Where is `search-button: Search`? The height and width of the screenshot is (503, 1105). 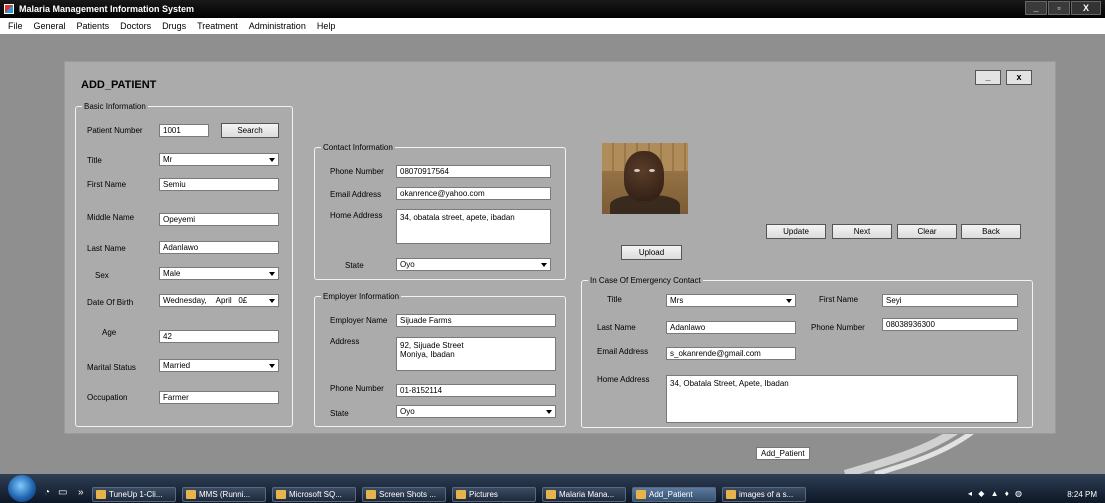 search-button: Search is located at coordinates (250, 130).